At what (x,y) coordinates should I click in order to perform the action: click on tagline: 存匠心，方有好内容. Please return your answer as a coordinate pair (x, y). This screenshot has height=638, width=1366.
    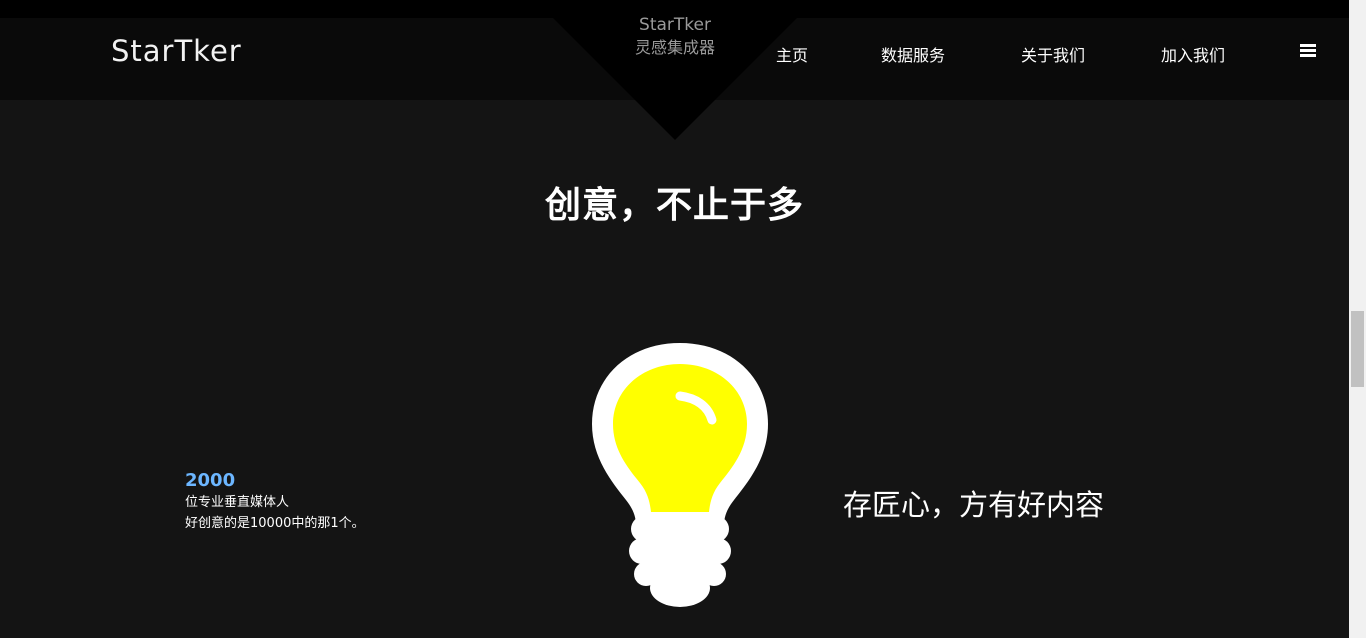
    Looking at the image, I should click on (974, 505).